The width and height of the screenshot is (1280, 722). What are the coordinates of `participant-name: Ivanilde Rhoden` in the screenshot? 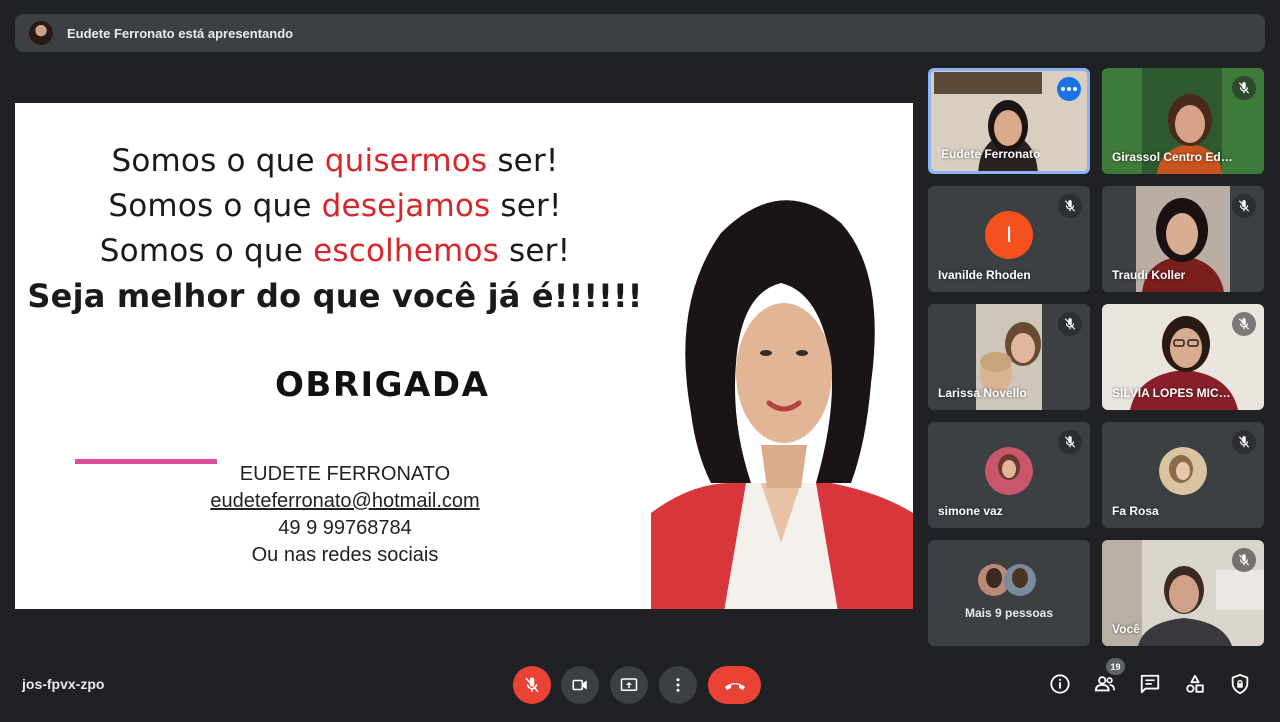 It's located at (984, 275).